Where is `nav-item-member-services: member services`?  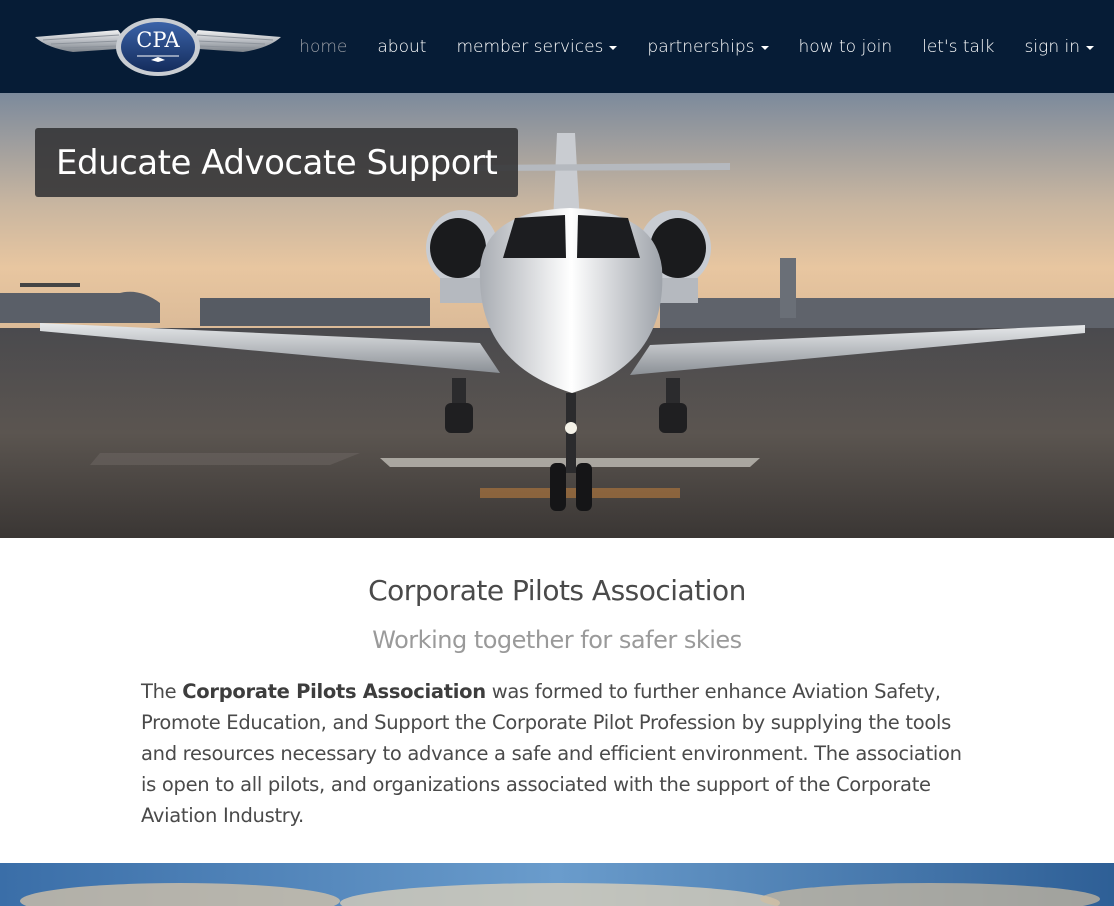 nav-item-member-services: member services is located at coordinates (537, 46).